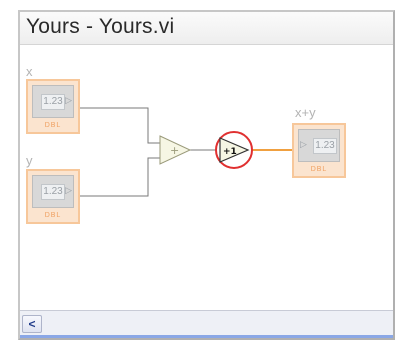 This screenshot has width=398, height=342. What do you see at coordinates (120, 125) in the screenshot?
I see `wire-x` at bounding box center [120, 125].